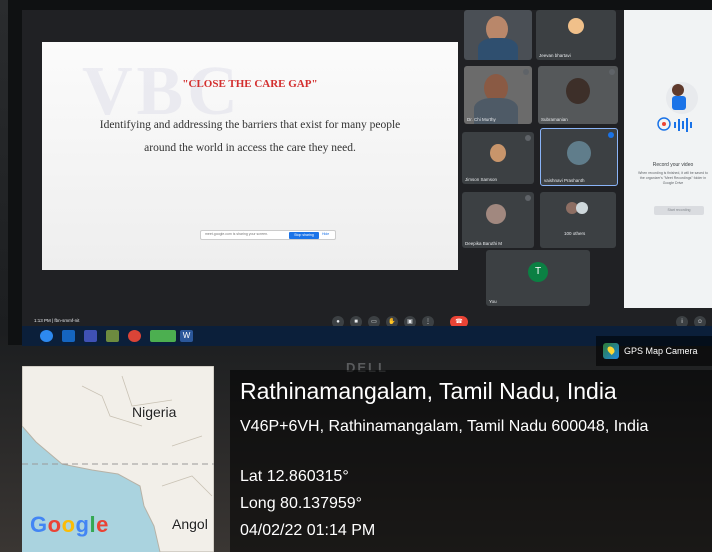 This screenshot has height=552, width=712. I want to click on map-label-angola: Angol, so click(190, 524).